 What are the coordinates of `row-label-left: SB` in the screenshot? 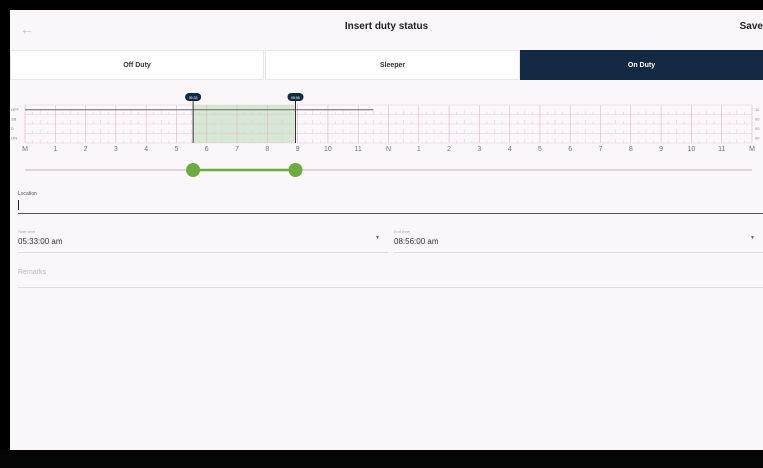 It's located at (14, 119).